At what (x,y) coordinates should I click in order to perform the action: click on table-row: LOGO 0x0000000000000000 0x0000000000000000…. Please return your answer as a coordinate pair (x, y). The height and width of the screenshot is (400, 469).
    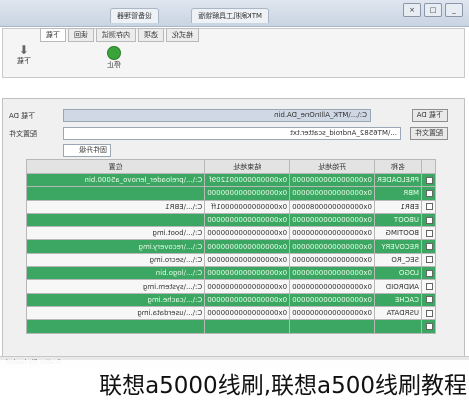
    Looking at the image, I should click on (231, 273).